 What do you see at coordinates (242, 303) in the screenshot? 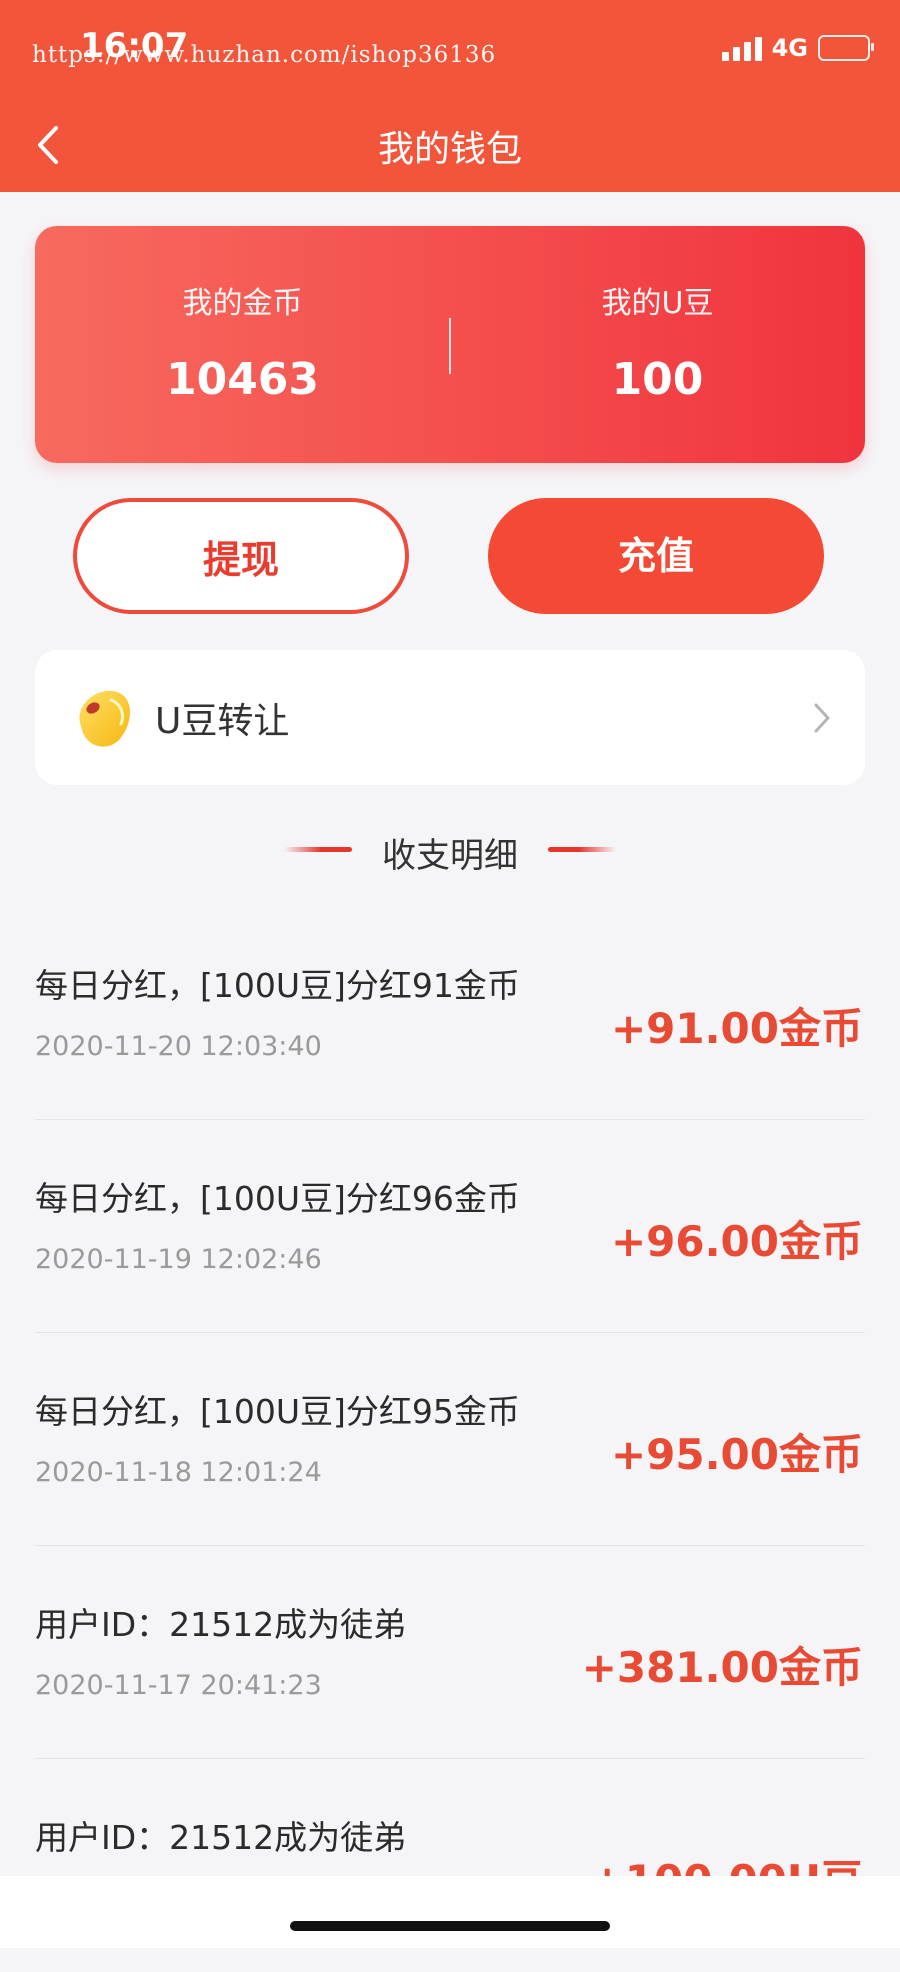
I see `gold-label: 我的金币` at bounding box center [242, 303].